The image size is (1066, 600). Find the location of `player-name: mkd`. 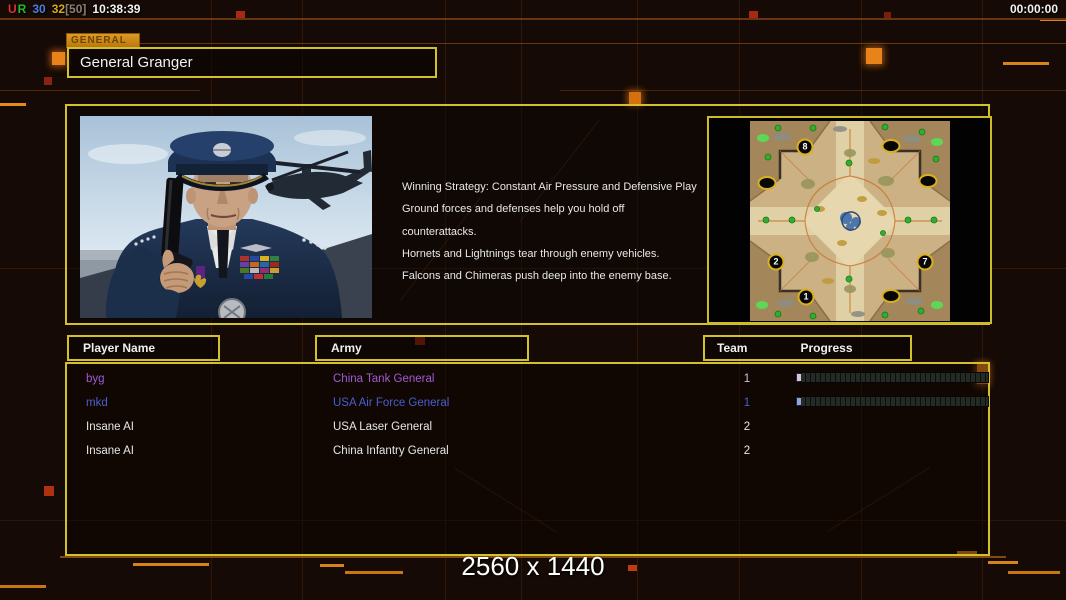

player-name: mkd is located at coordinates (97, 403).